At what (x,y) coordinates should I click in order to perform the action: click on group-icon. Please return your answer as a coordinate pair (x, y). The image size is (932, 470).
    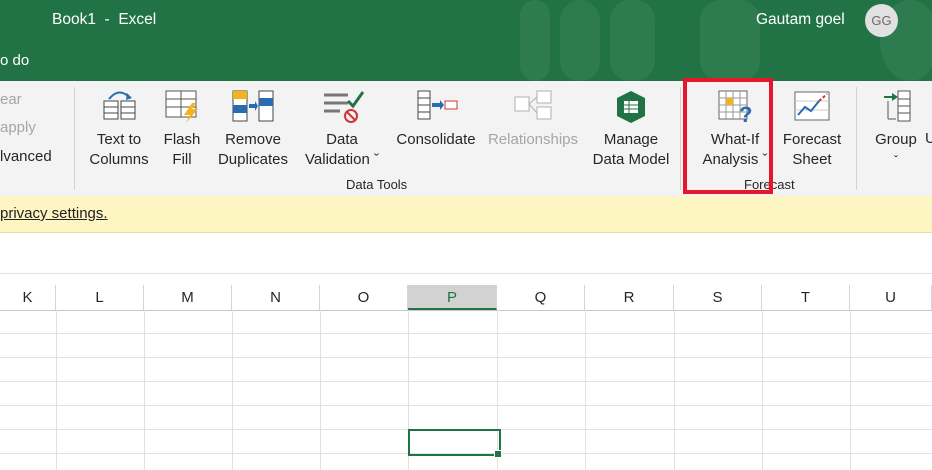
    Looking at the image, I should click on (897, 106).